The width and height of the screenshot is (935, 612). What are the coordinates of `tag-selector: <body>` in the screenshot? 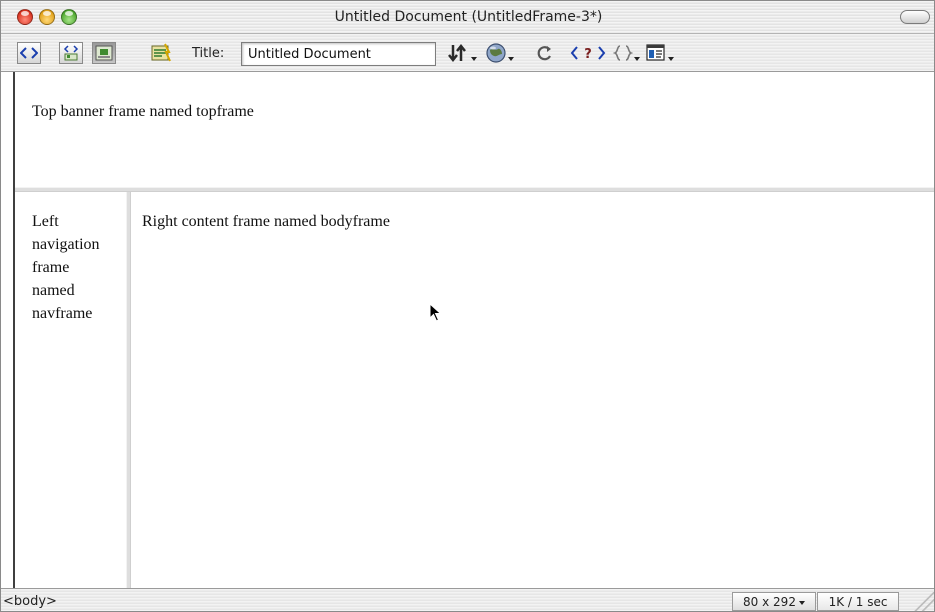 It's located at (30, 602).